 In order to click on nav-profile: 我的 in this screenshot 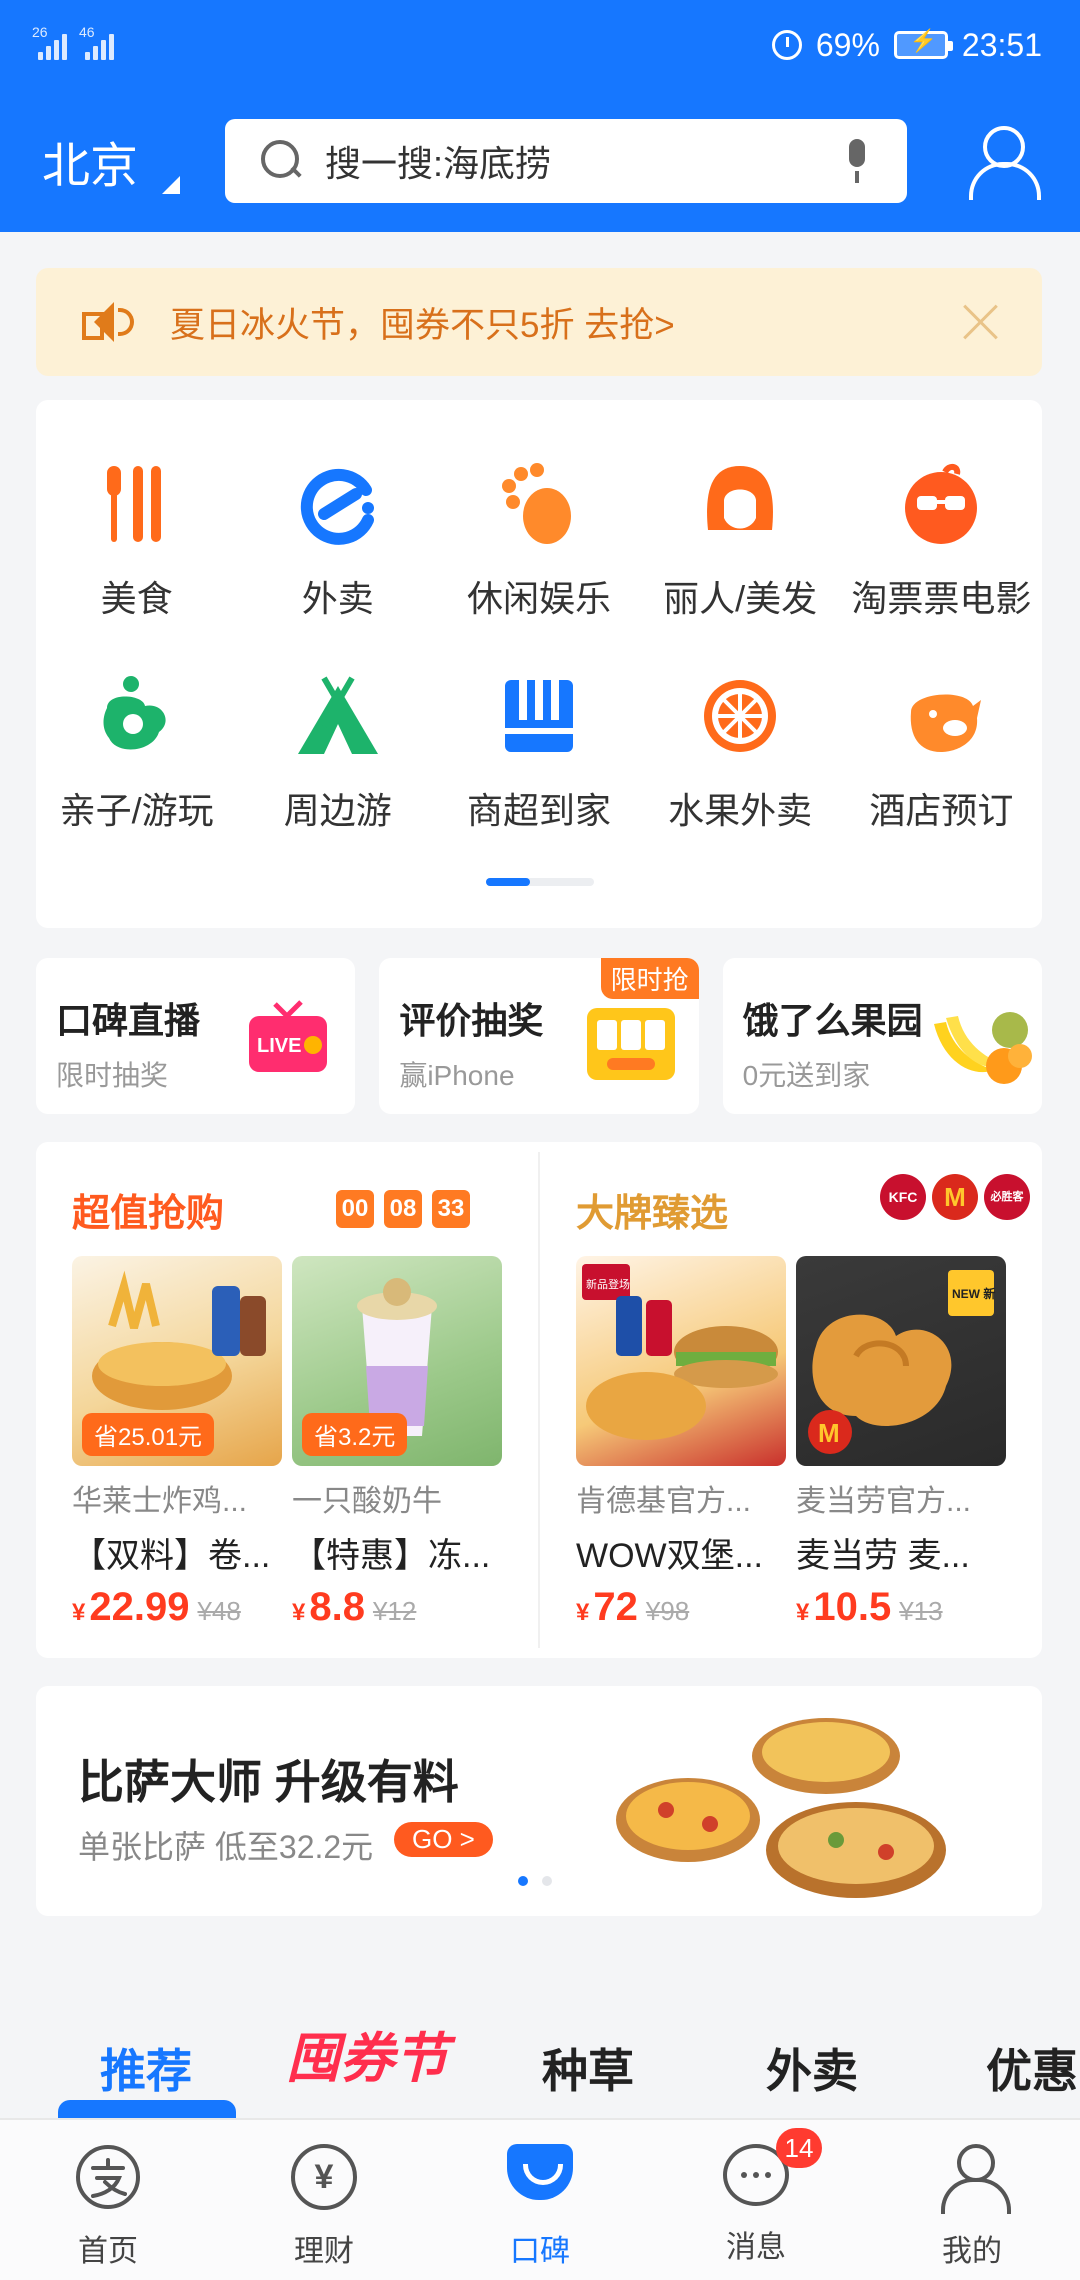, I will do `click(972, 2200)`.